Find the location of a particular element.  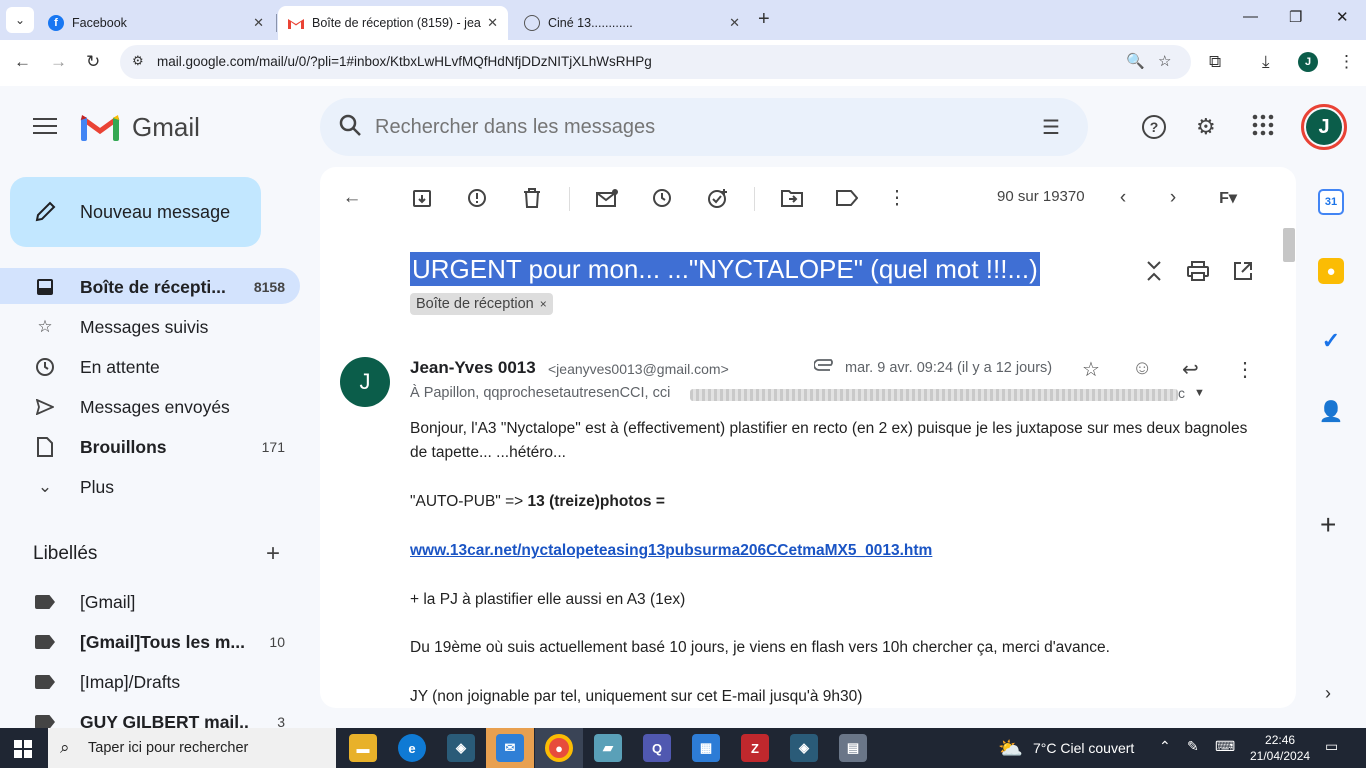

tasks-icon: ✓ is located at coordinates (1331, 341).